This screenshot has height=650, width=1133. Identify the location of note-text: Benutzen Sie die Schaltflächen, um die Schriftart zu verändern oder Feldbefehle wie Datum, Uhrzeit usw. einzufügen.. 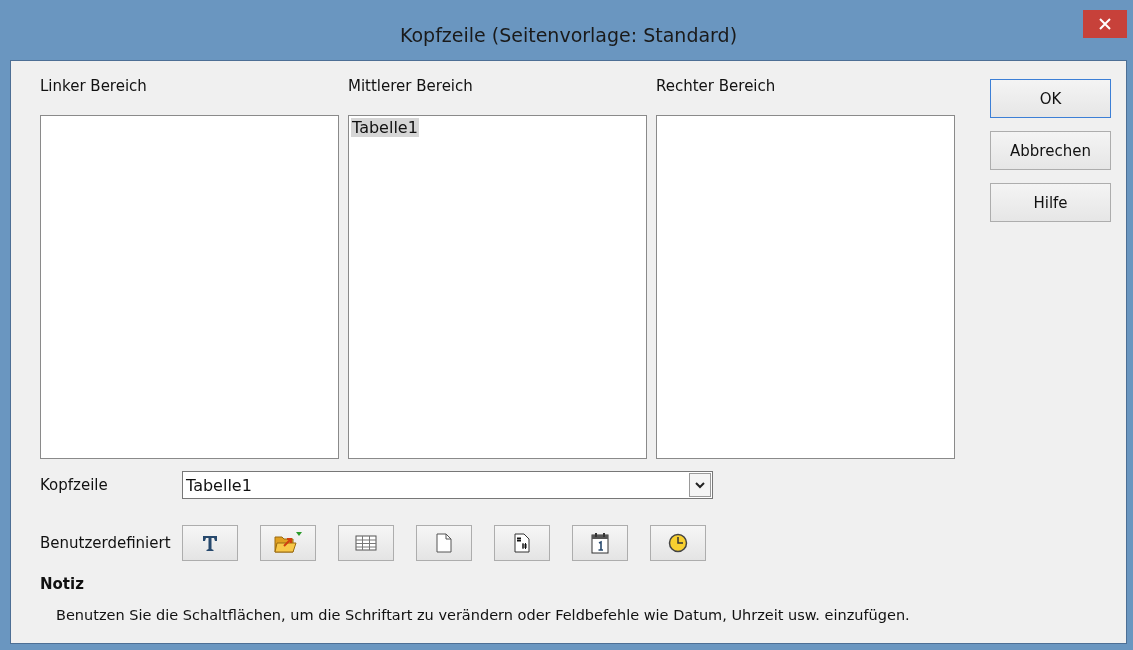
(483, 615).